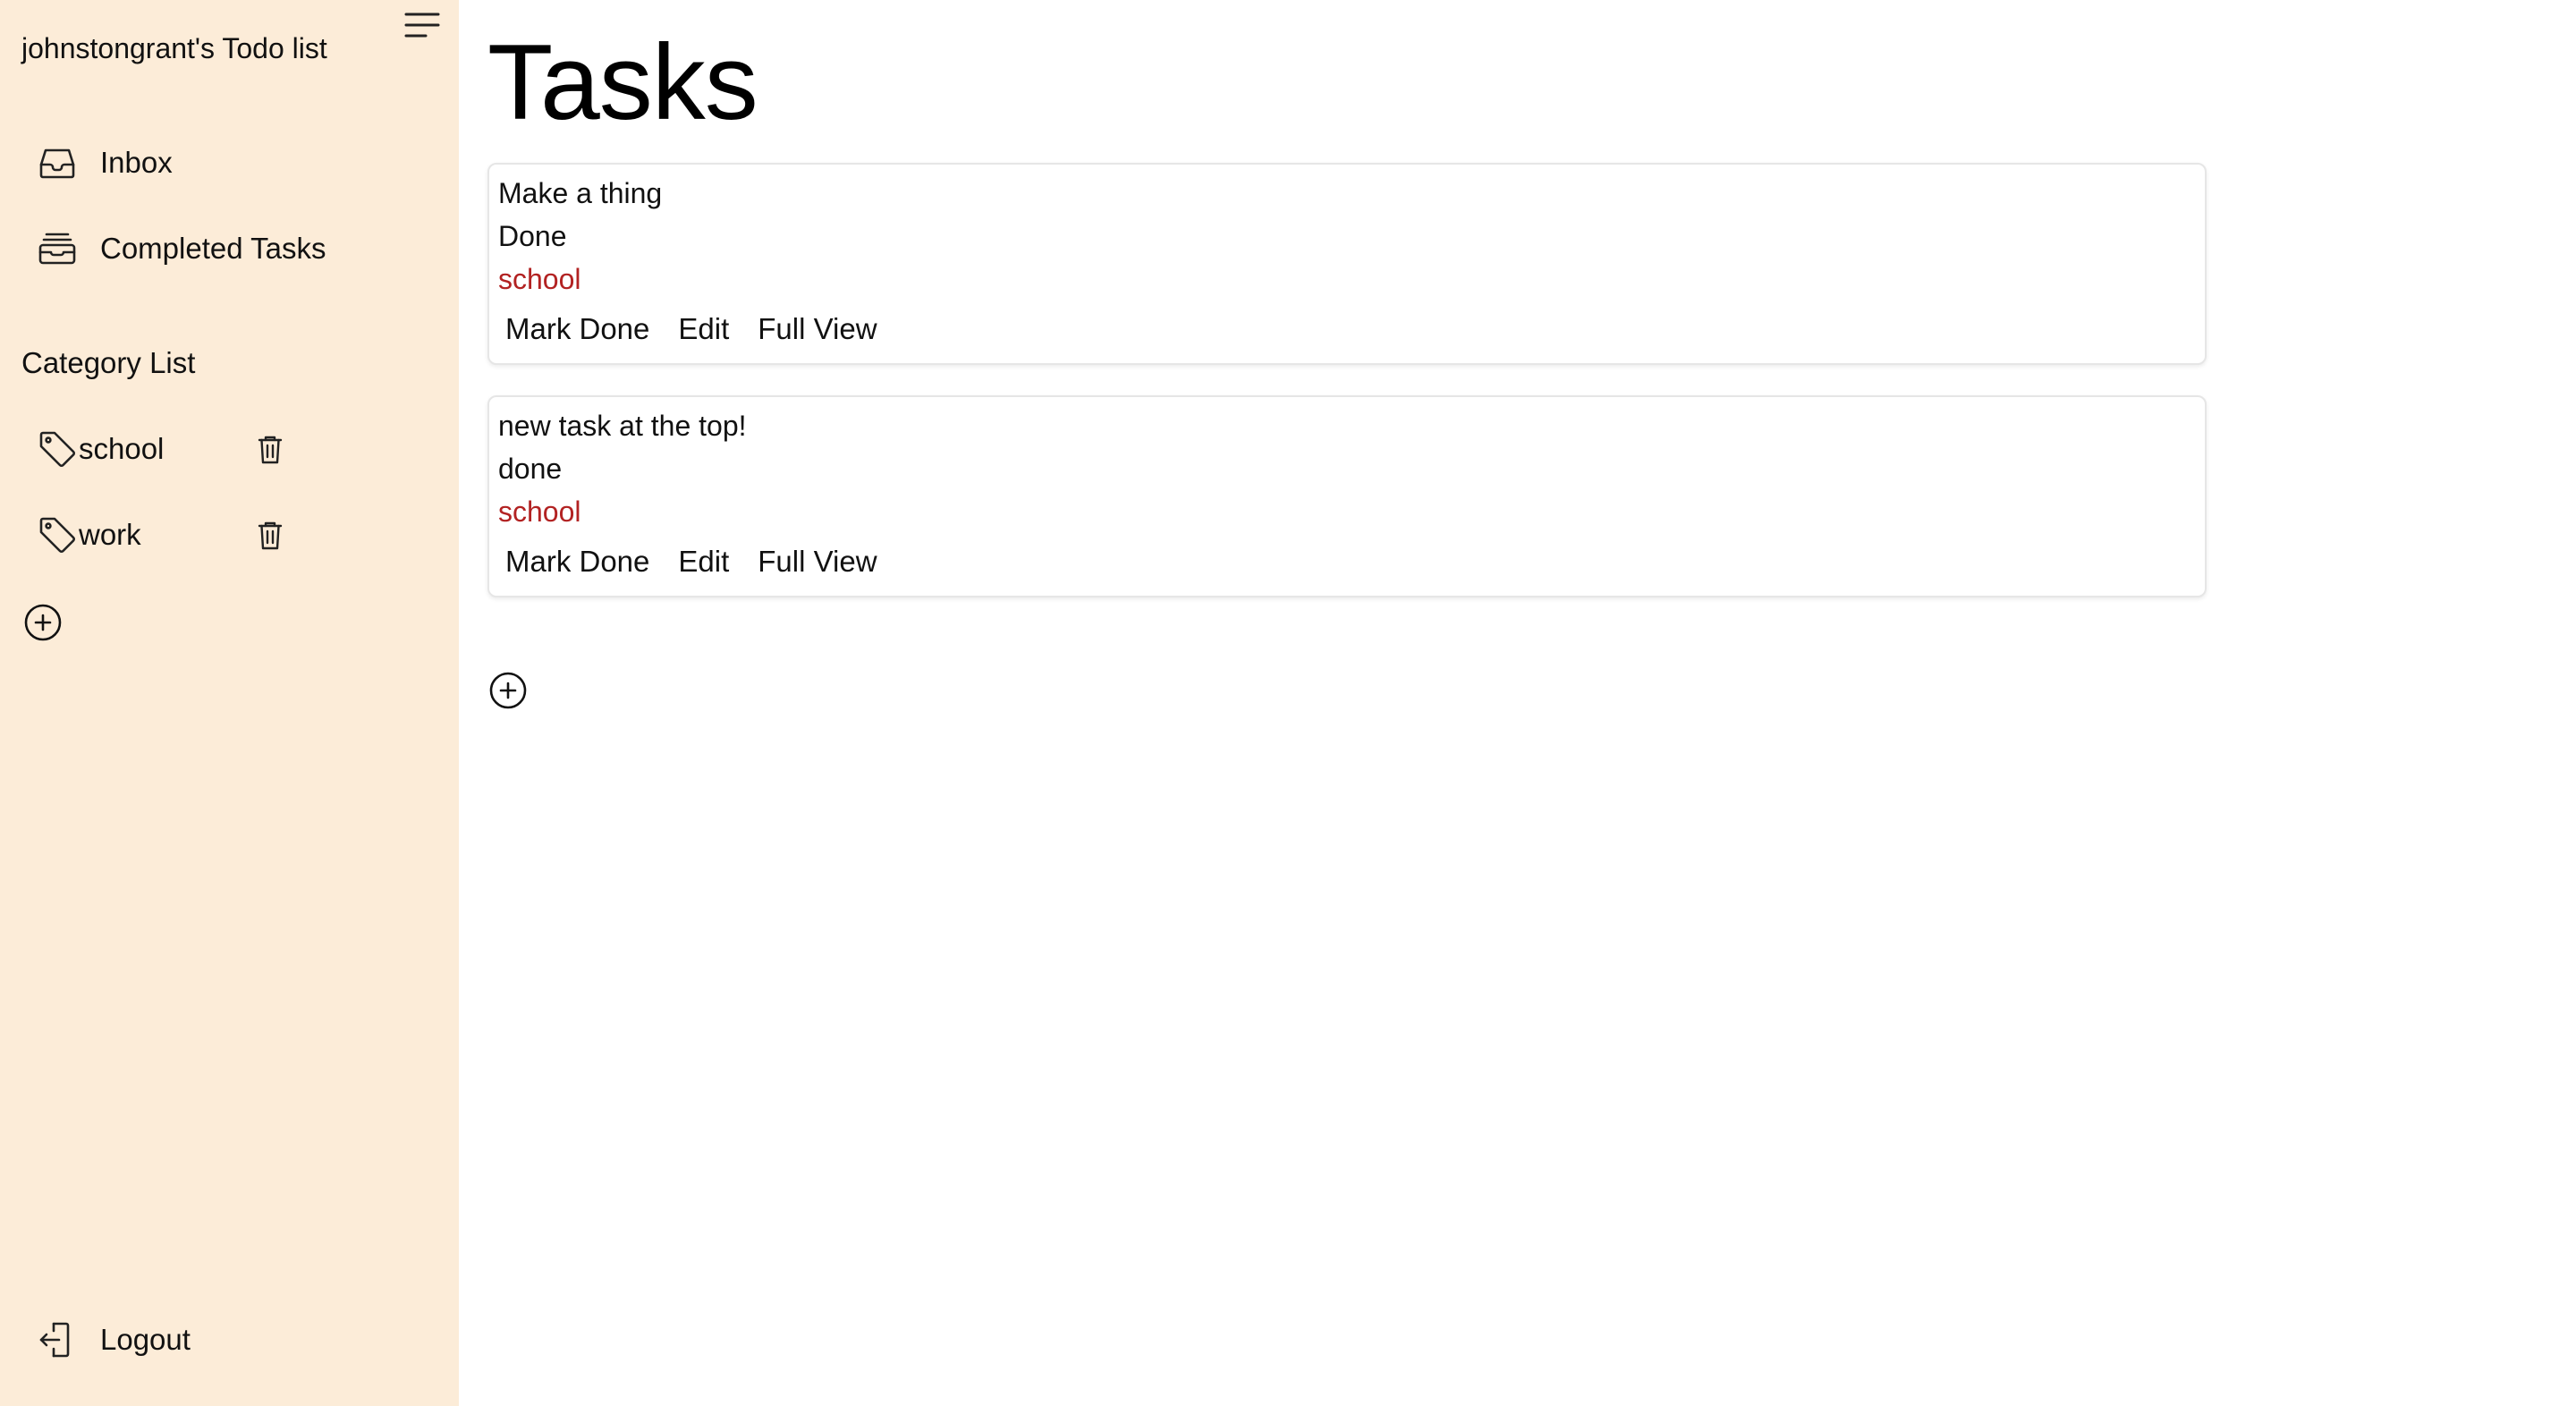  I want to click on archive-icon, so click(57, 249).